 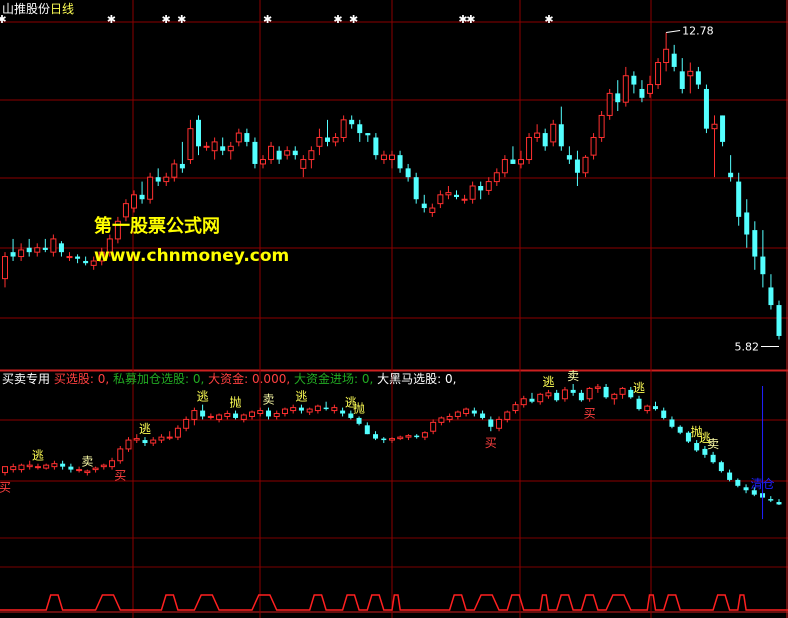 I want to click on star-markers: ✱ ✱ ✱ ✱ ✱ ✱ ✱ ✱✱ ✱, so click(x=277, y=19).